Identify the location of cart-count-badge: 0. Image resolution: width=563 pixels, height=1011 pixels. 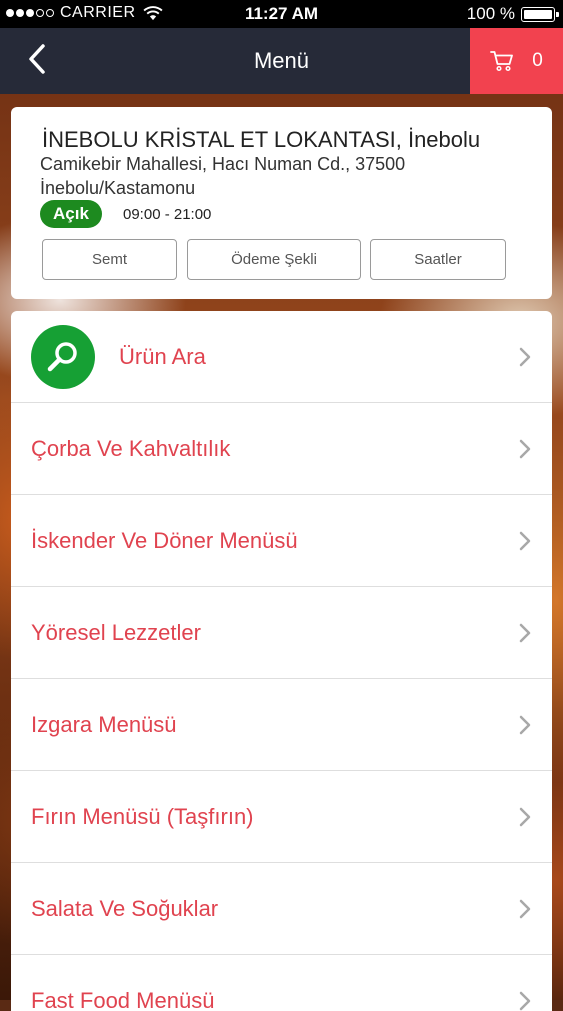
(537, 60).